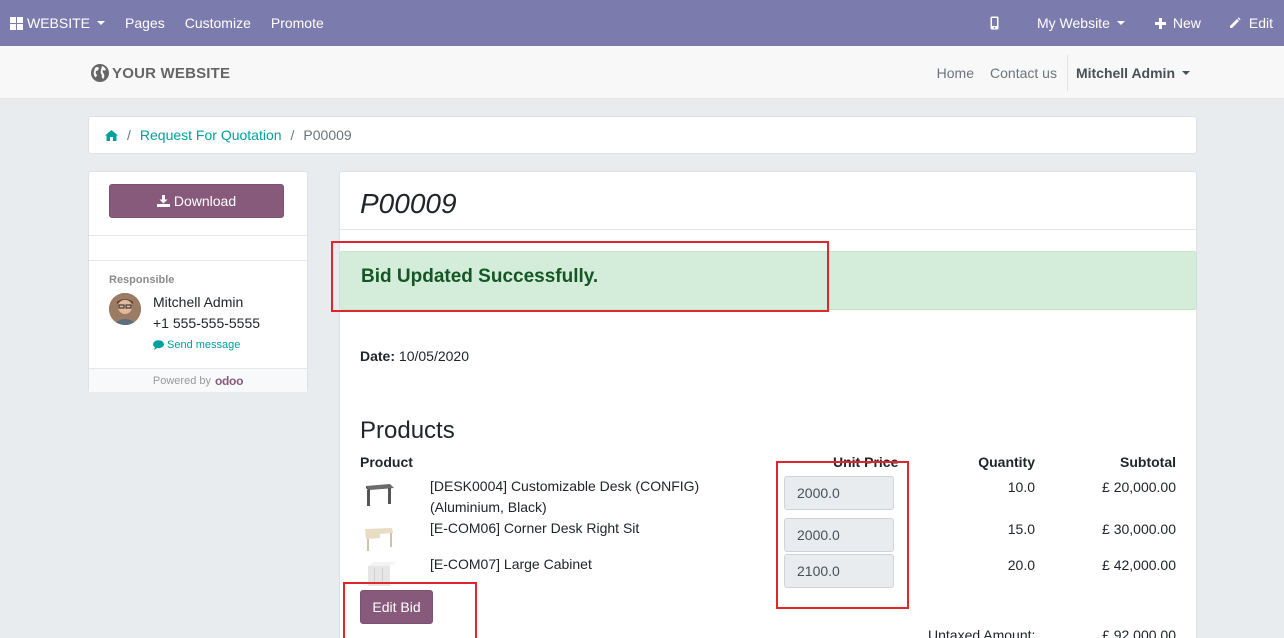 The width and height of the screenshot is (1284, 638). I want to click on my-website-menu: My Website, so click(1086, 23).